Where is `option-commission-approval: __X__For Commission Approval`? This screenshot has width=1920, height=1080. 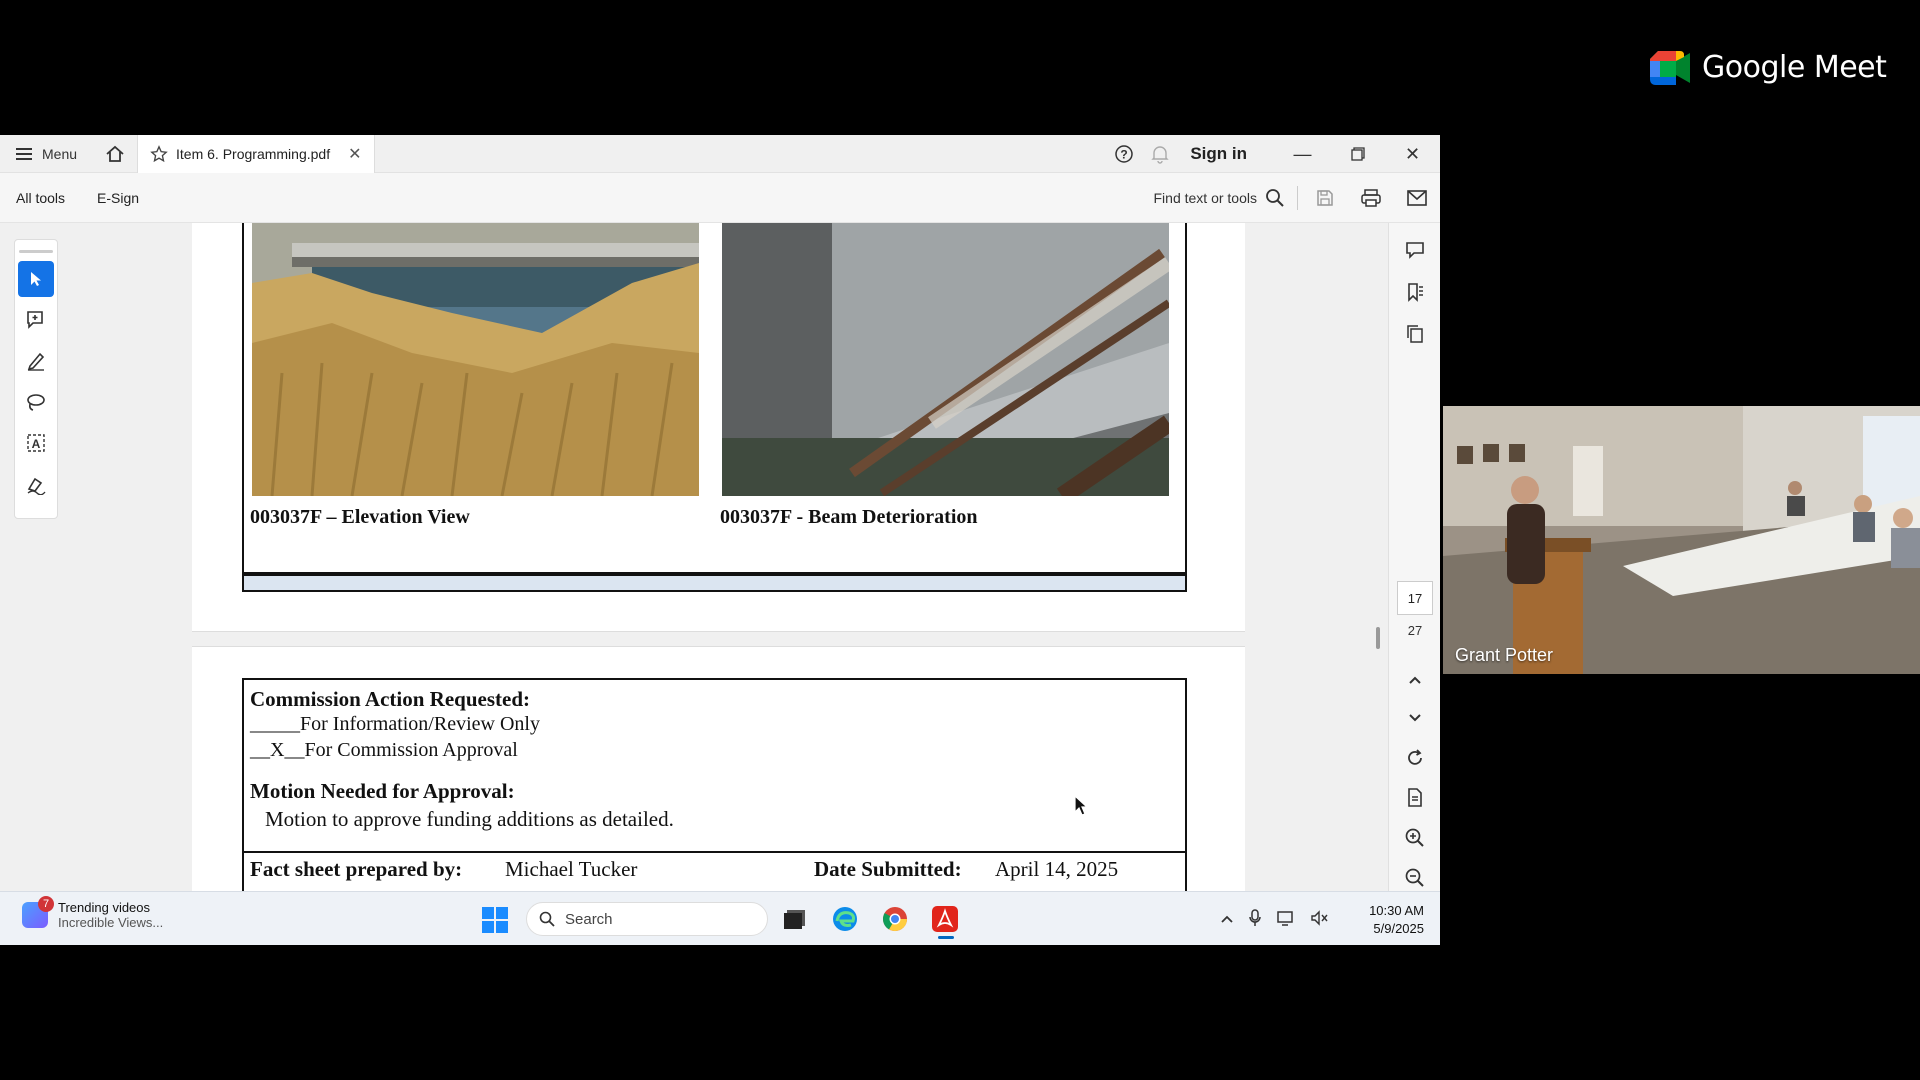 option-commission-approval: __X__For Commission Approval is located at coordinates (384, 750).